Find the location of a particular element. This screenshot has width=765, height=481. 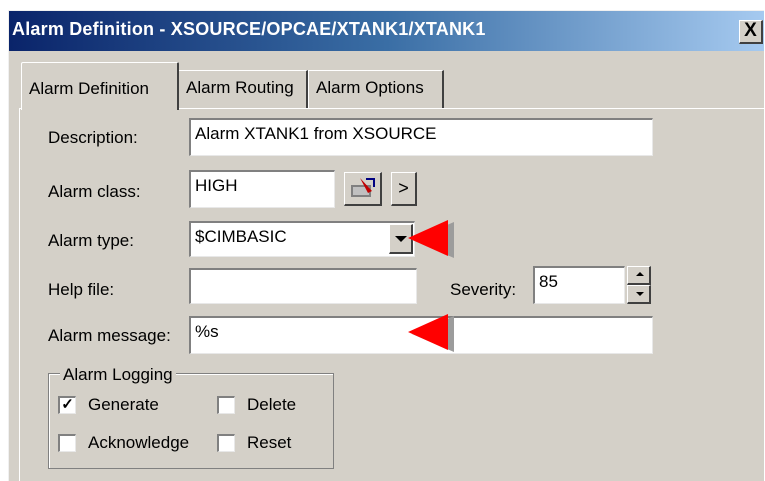

severity-label: Severity: is located at coordinates (483, 289).